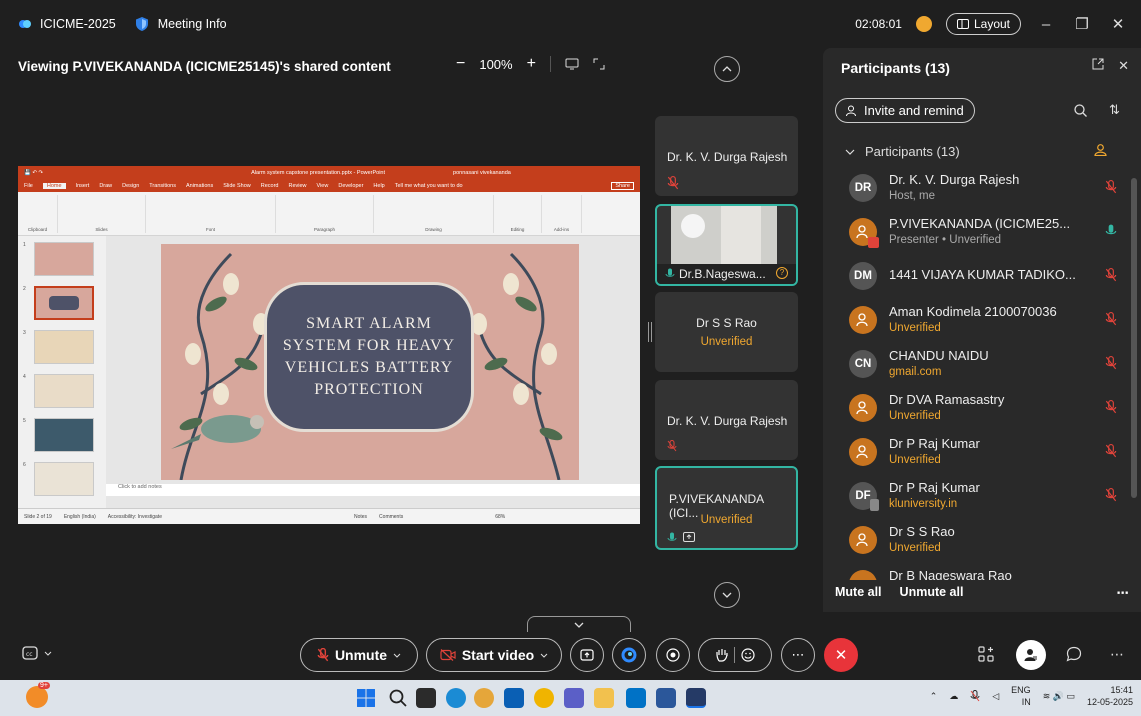  Describe the element at coordinates (544, 698) in the screenshot. I see `chrome-icon` at that location.